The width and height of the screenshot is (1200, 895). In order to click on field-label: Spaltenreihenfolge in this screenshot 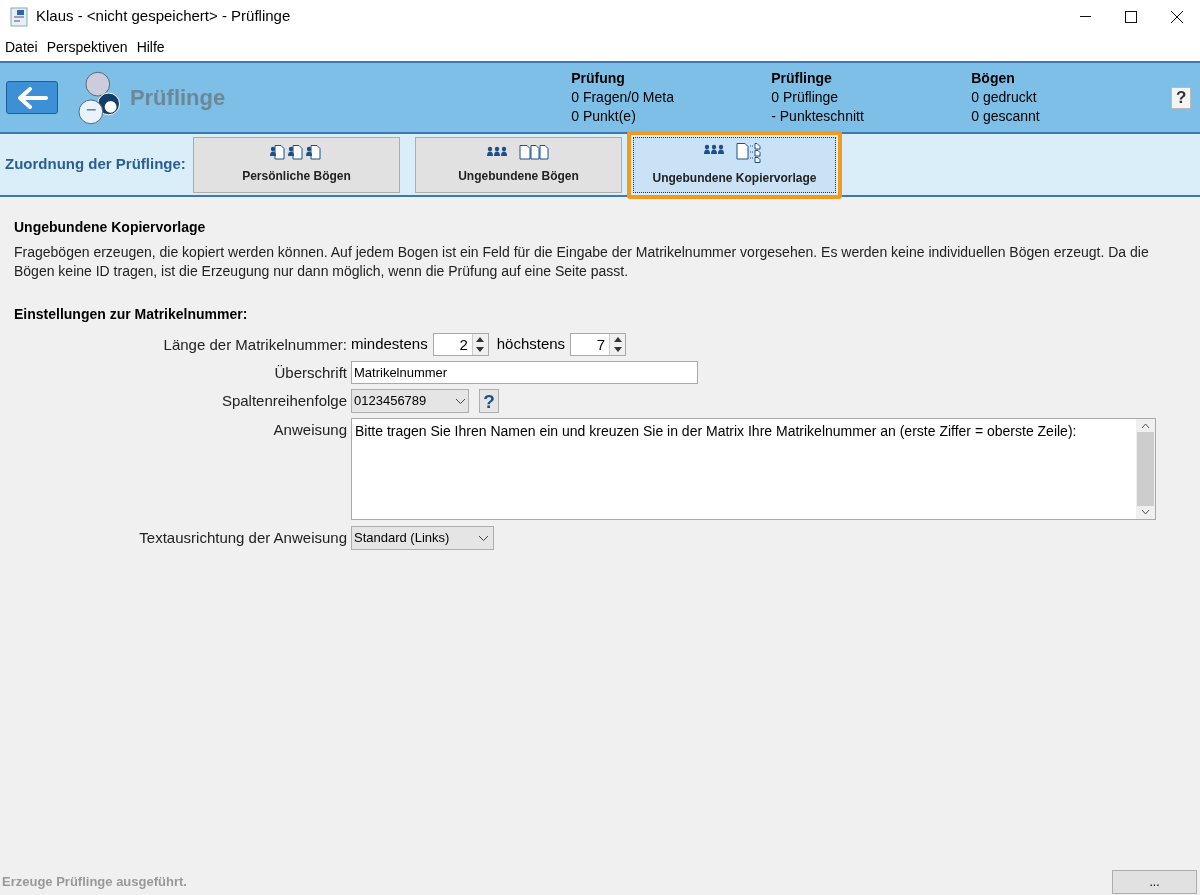, I will do `click(284, 401)`.